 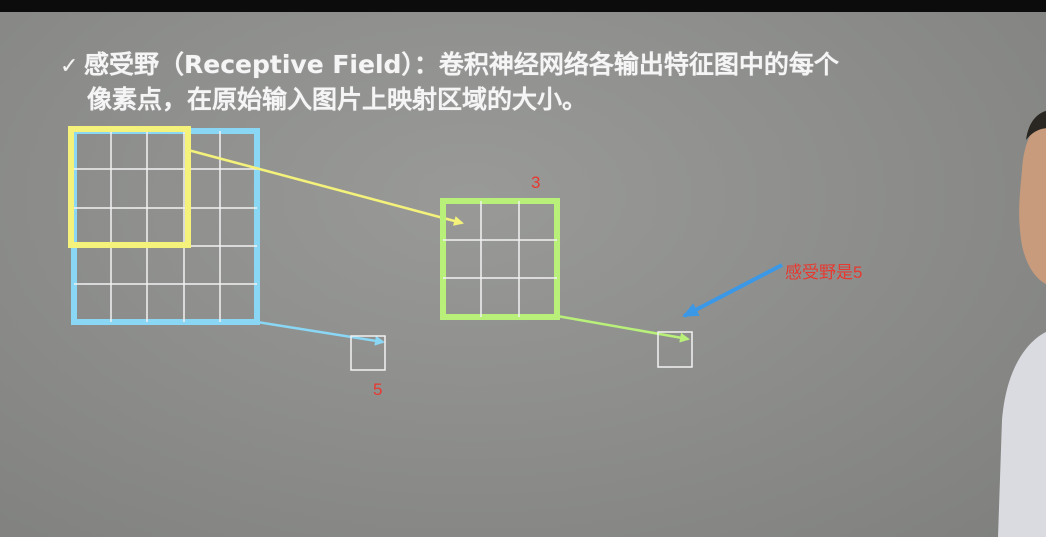 I want to click on blue-arrow-to-output, so click(x=320, y=333).